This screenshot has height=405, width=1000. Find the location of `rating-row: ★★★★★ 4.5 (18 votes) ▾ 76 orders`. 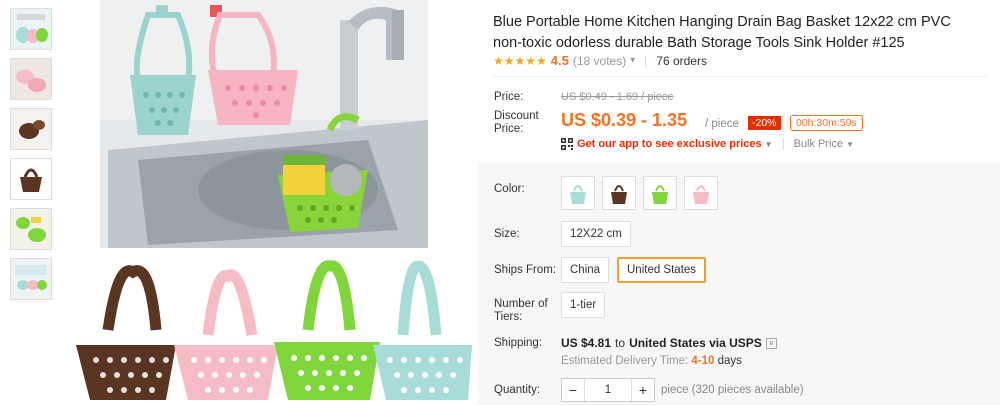

rating-row: ★★★★★ 4.5 (18 votes) ▾ 76 orders is located at coordinates (600, 60).